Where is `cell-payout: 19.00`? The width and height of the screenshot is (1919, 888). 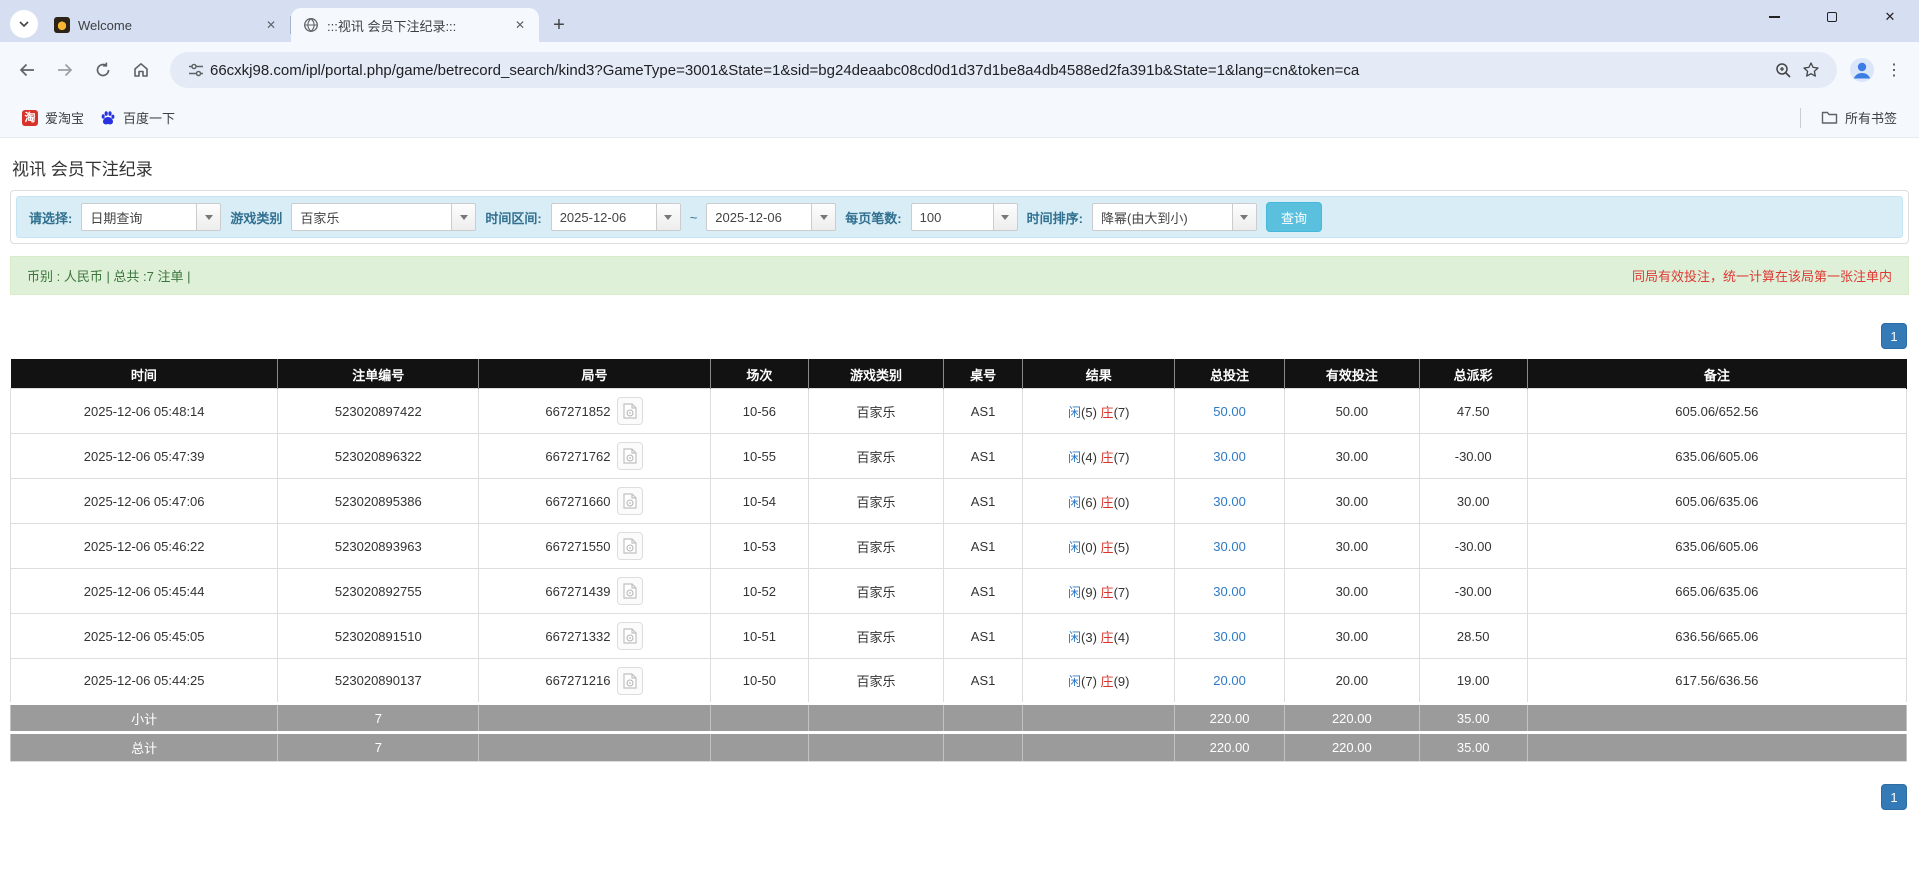
cell-payout: 19.00 is located at coordinates (1473, 681).